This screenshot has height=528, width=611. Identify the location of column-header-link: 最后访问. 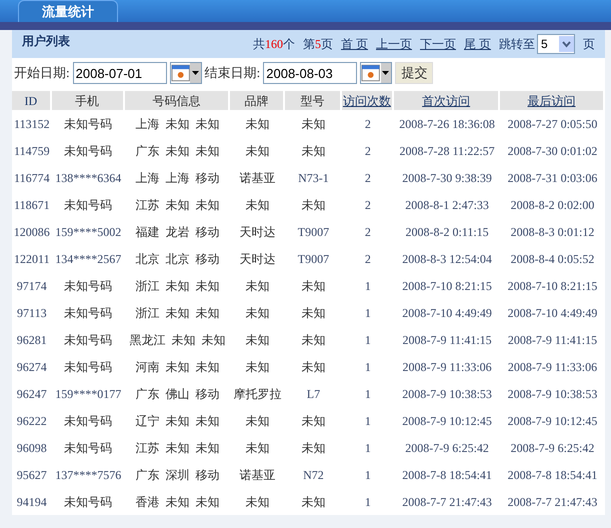
(552, 101).